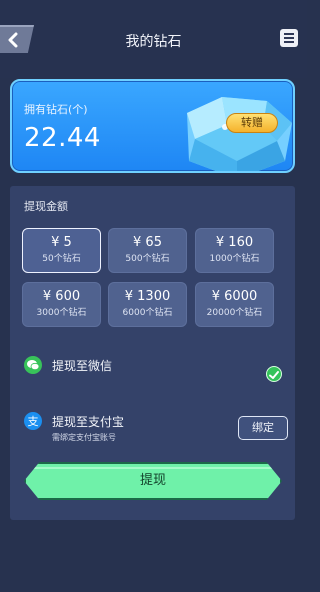 The image size is (320, 592). I want to click on amount-option-160: ¥ 160 1000个钻石, so click(234, 250).